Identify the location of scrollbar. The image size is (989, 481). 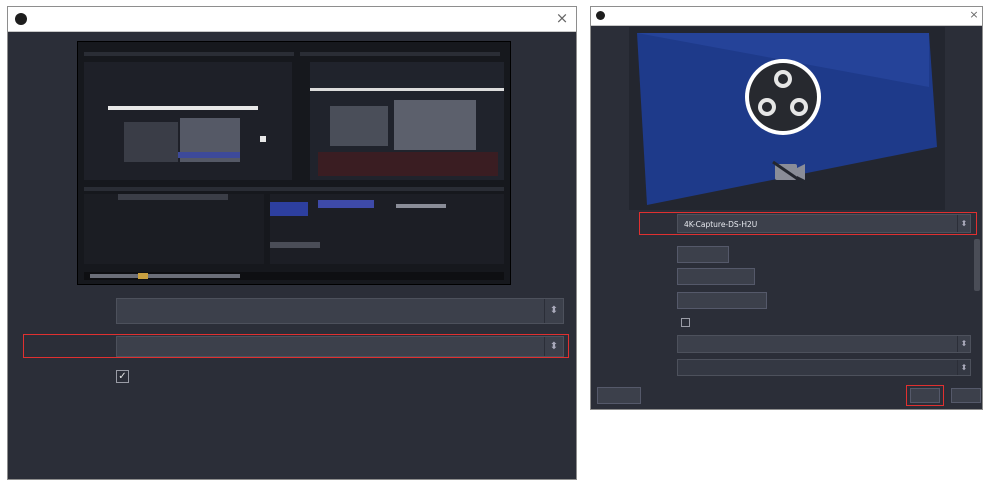
(977, 265).